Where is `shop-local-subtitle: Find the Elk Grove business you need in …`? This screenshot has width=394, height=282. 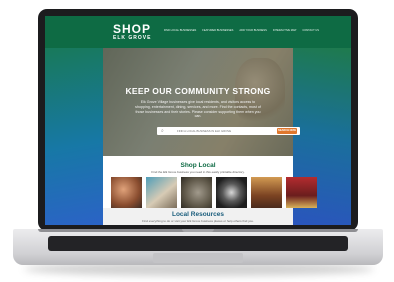 shop-local-subtitle: Find the Elk Grove business you need in … is located at coordinates (198, 172).